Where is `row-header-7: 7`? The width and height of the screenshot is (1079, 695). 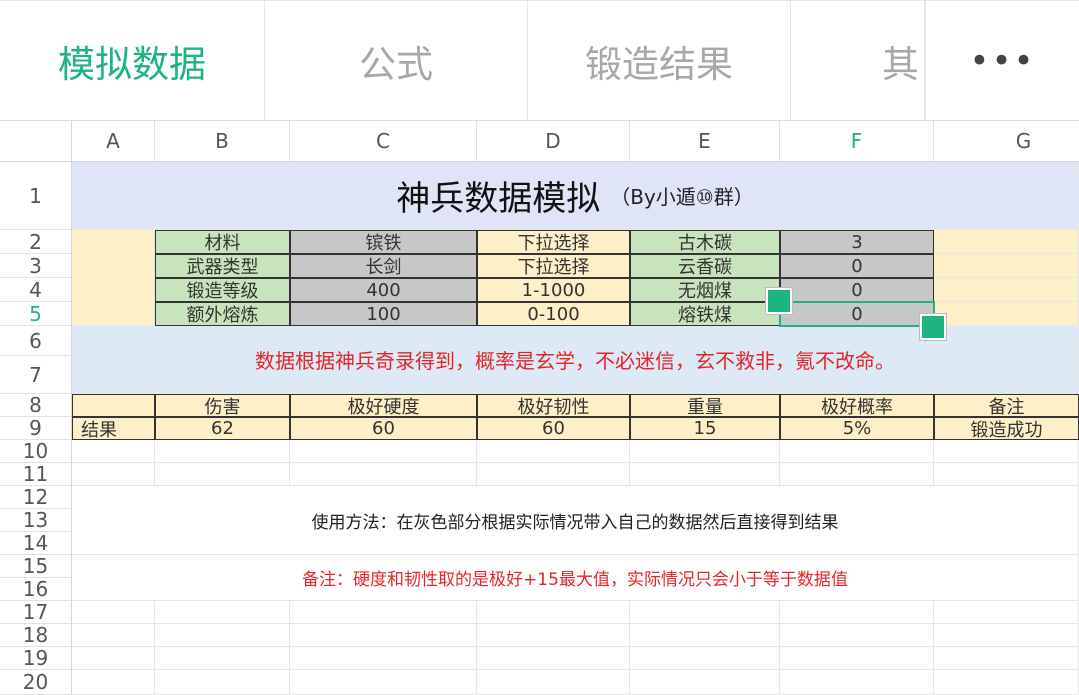
row-header-7: 7 is located at coordinates (36, 375).